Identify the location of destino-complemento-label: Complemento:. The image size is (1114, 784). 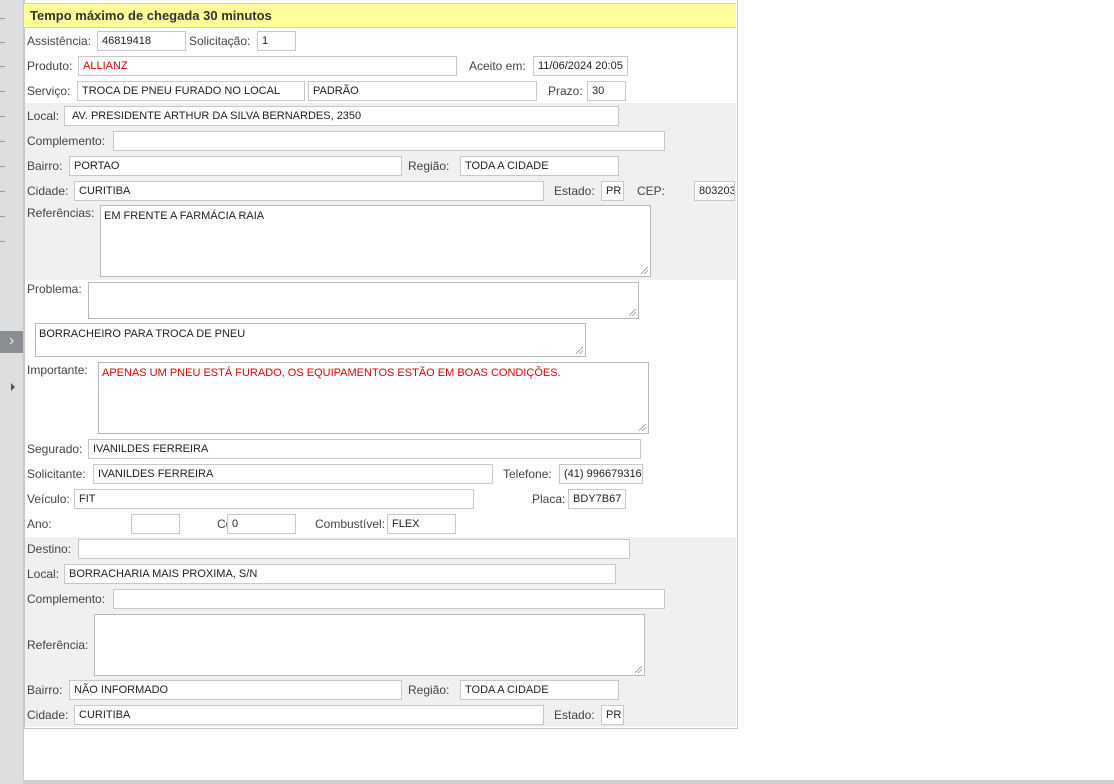
(66, 599).